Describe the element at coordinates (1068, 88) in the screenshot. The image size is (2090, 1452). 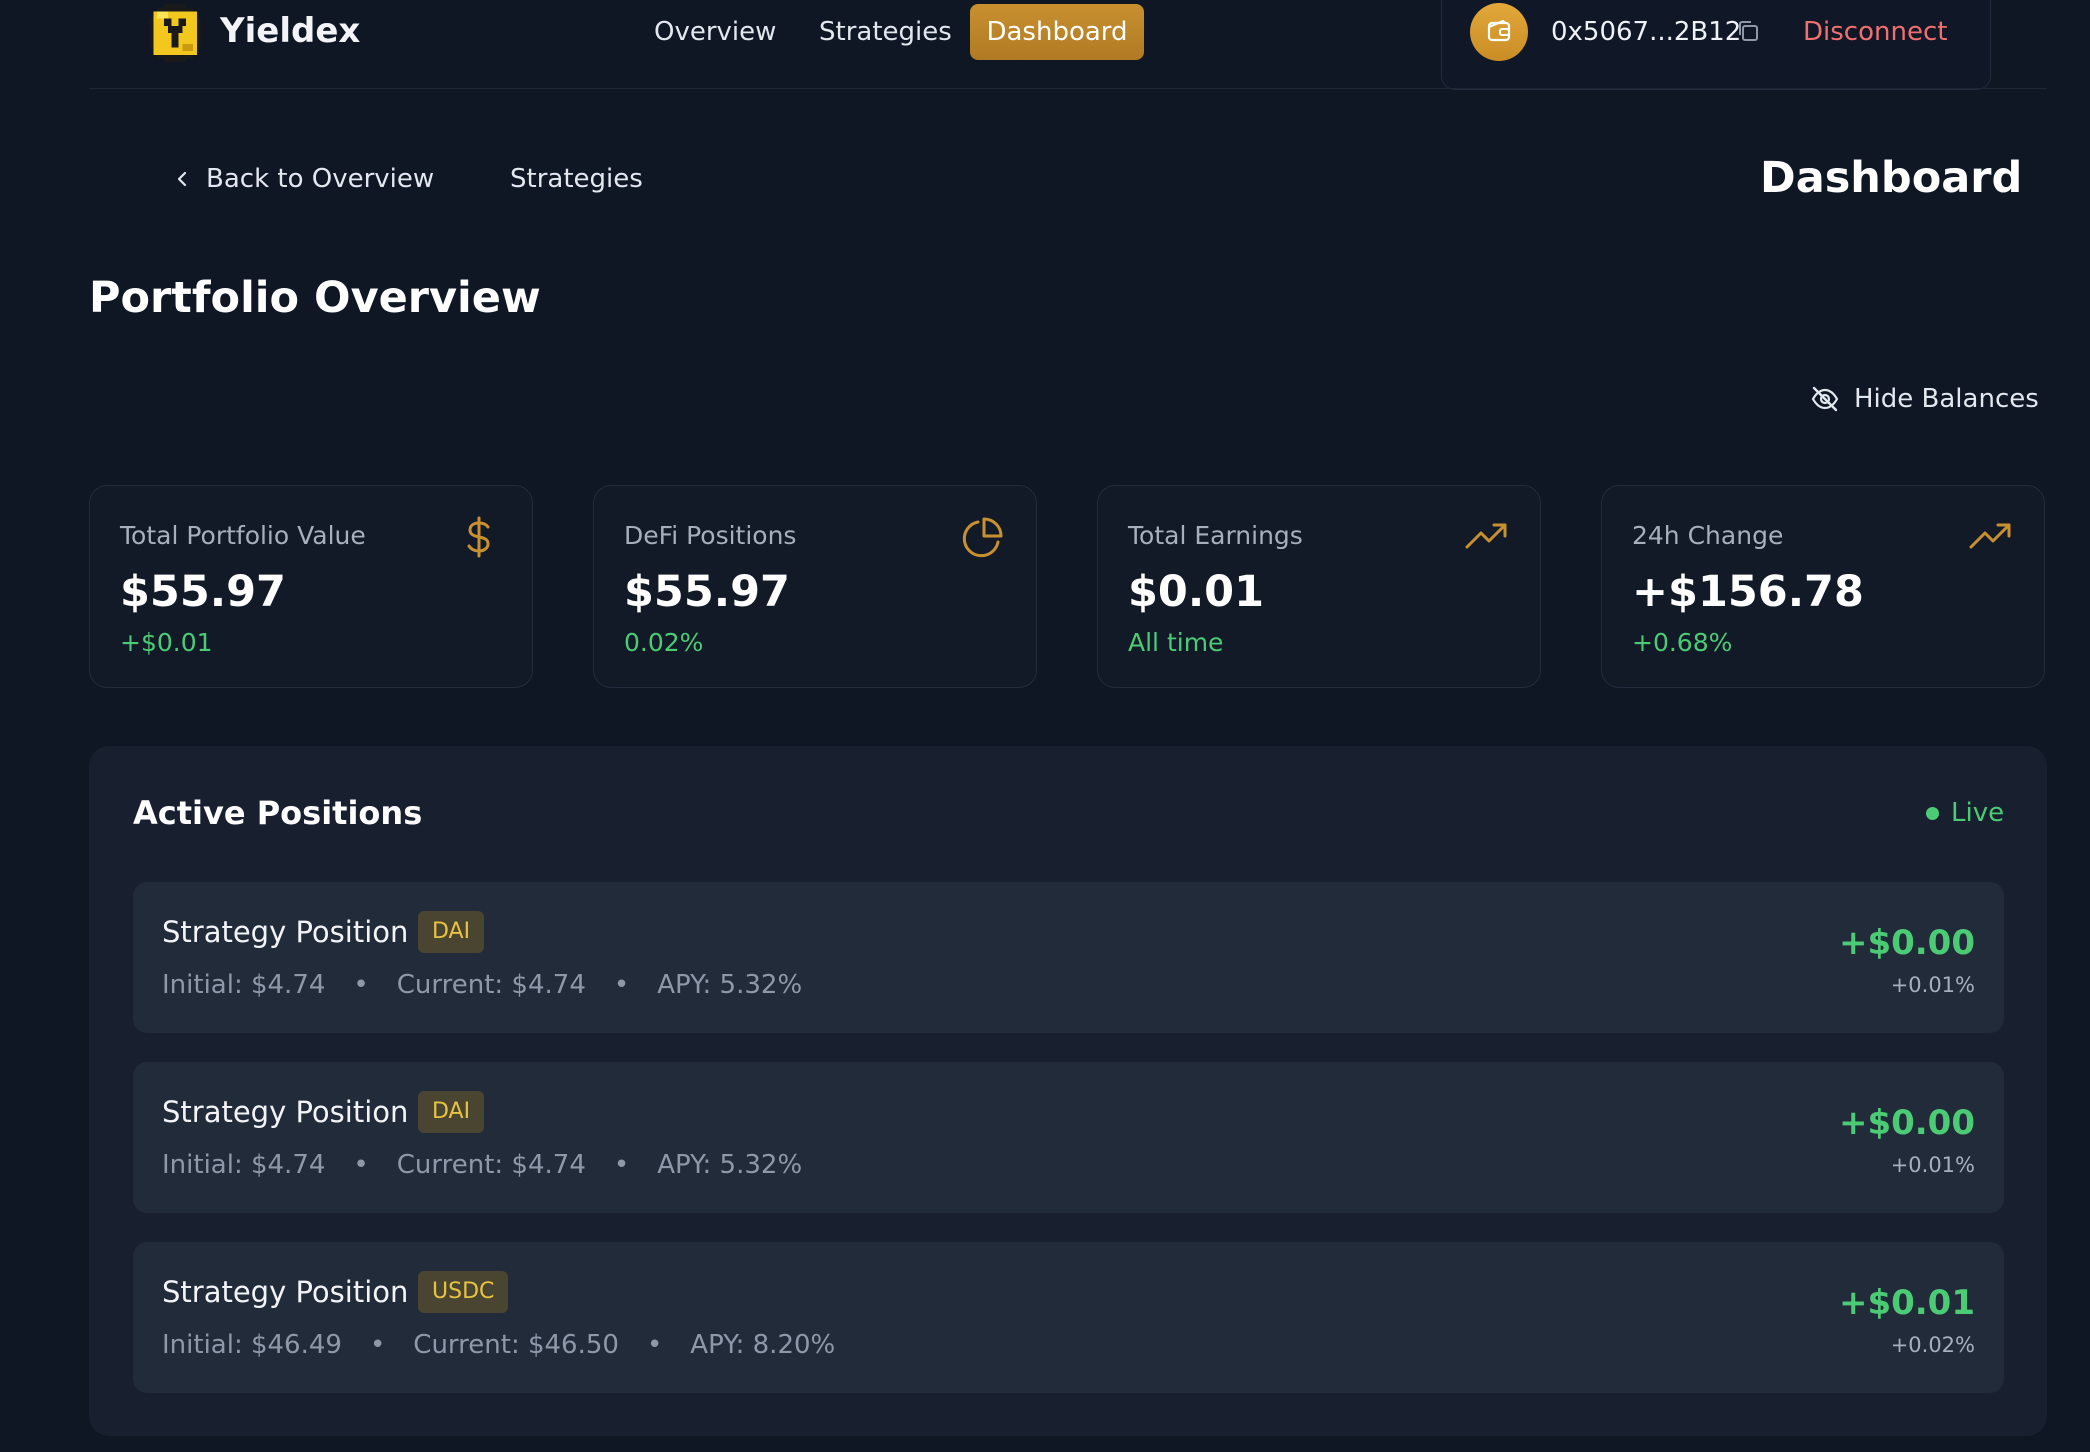
I see `header-divider` at that location.